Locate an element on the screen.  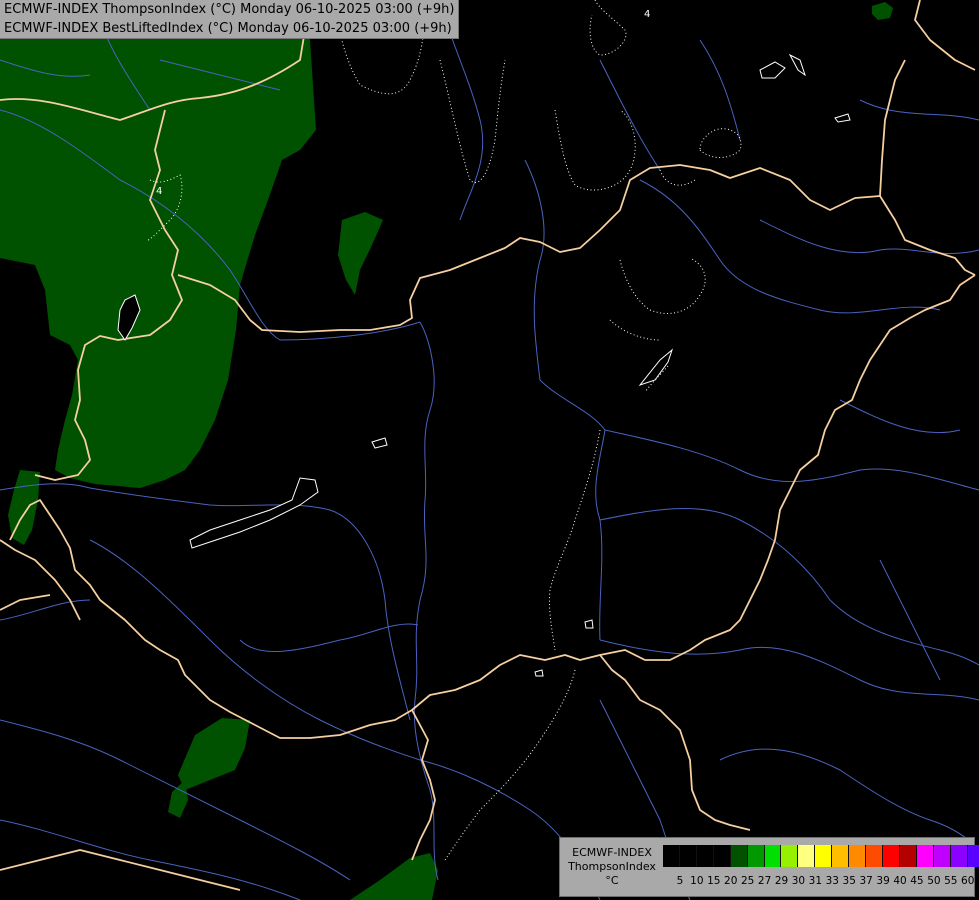
legend-label: ECMWF-INDEX ThompsonIndex °C is located at coordinates (612, 867).